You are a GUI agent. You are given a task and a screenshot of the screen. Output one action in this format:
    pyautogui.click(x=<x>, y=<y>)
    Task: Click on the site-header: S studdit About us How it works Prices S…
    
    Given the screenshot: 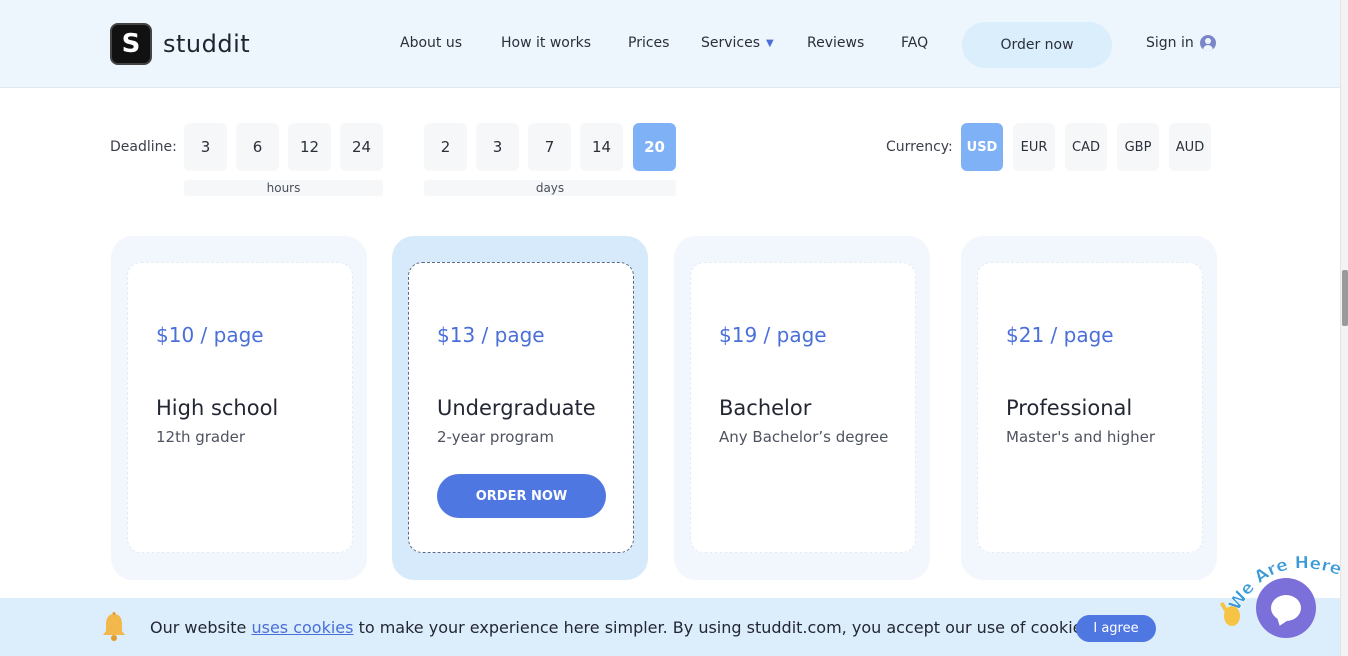 What is the action you would take?
    pyautogui.click(x=670, y=44)
    